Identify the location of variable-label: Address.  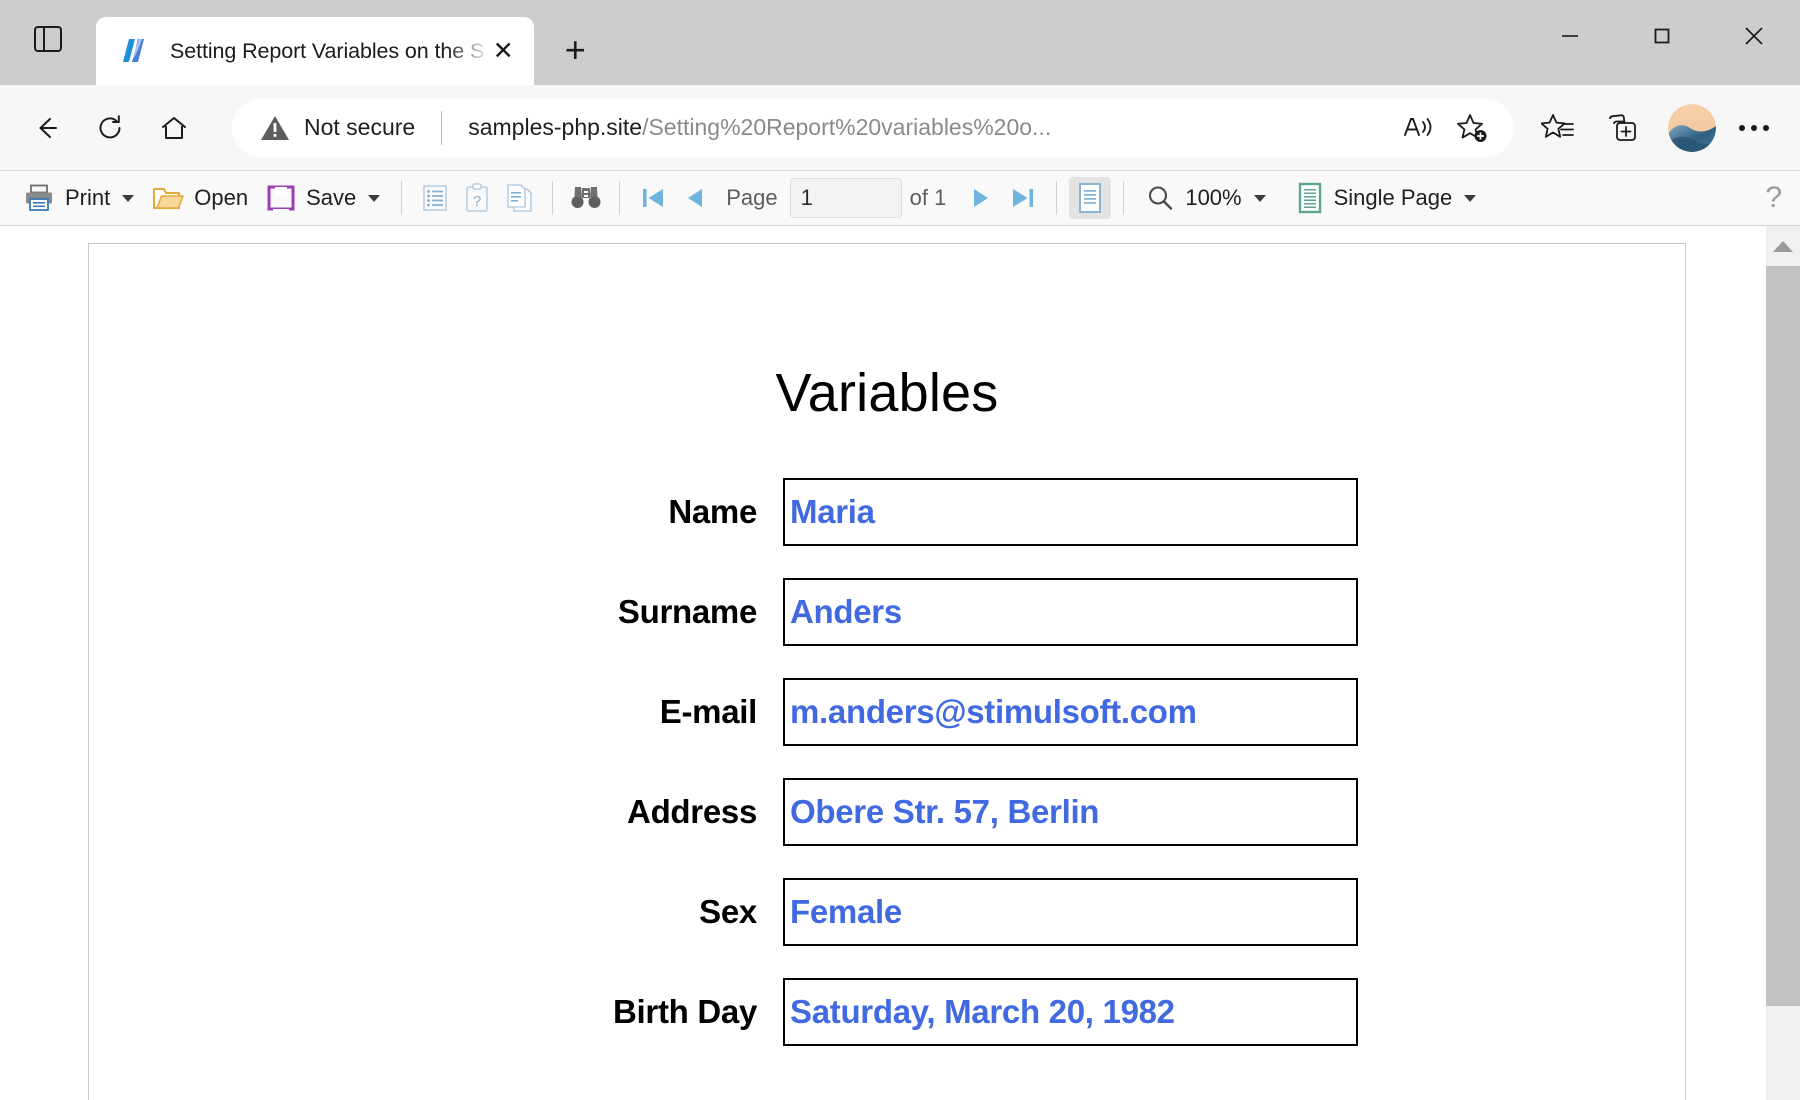
(692, 811).